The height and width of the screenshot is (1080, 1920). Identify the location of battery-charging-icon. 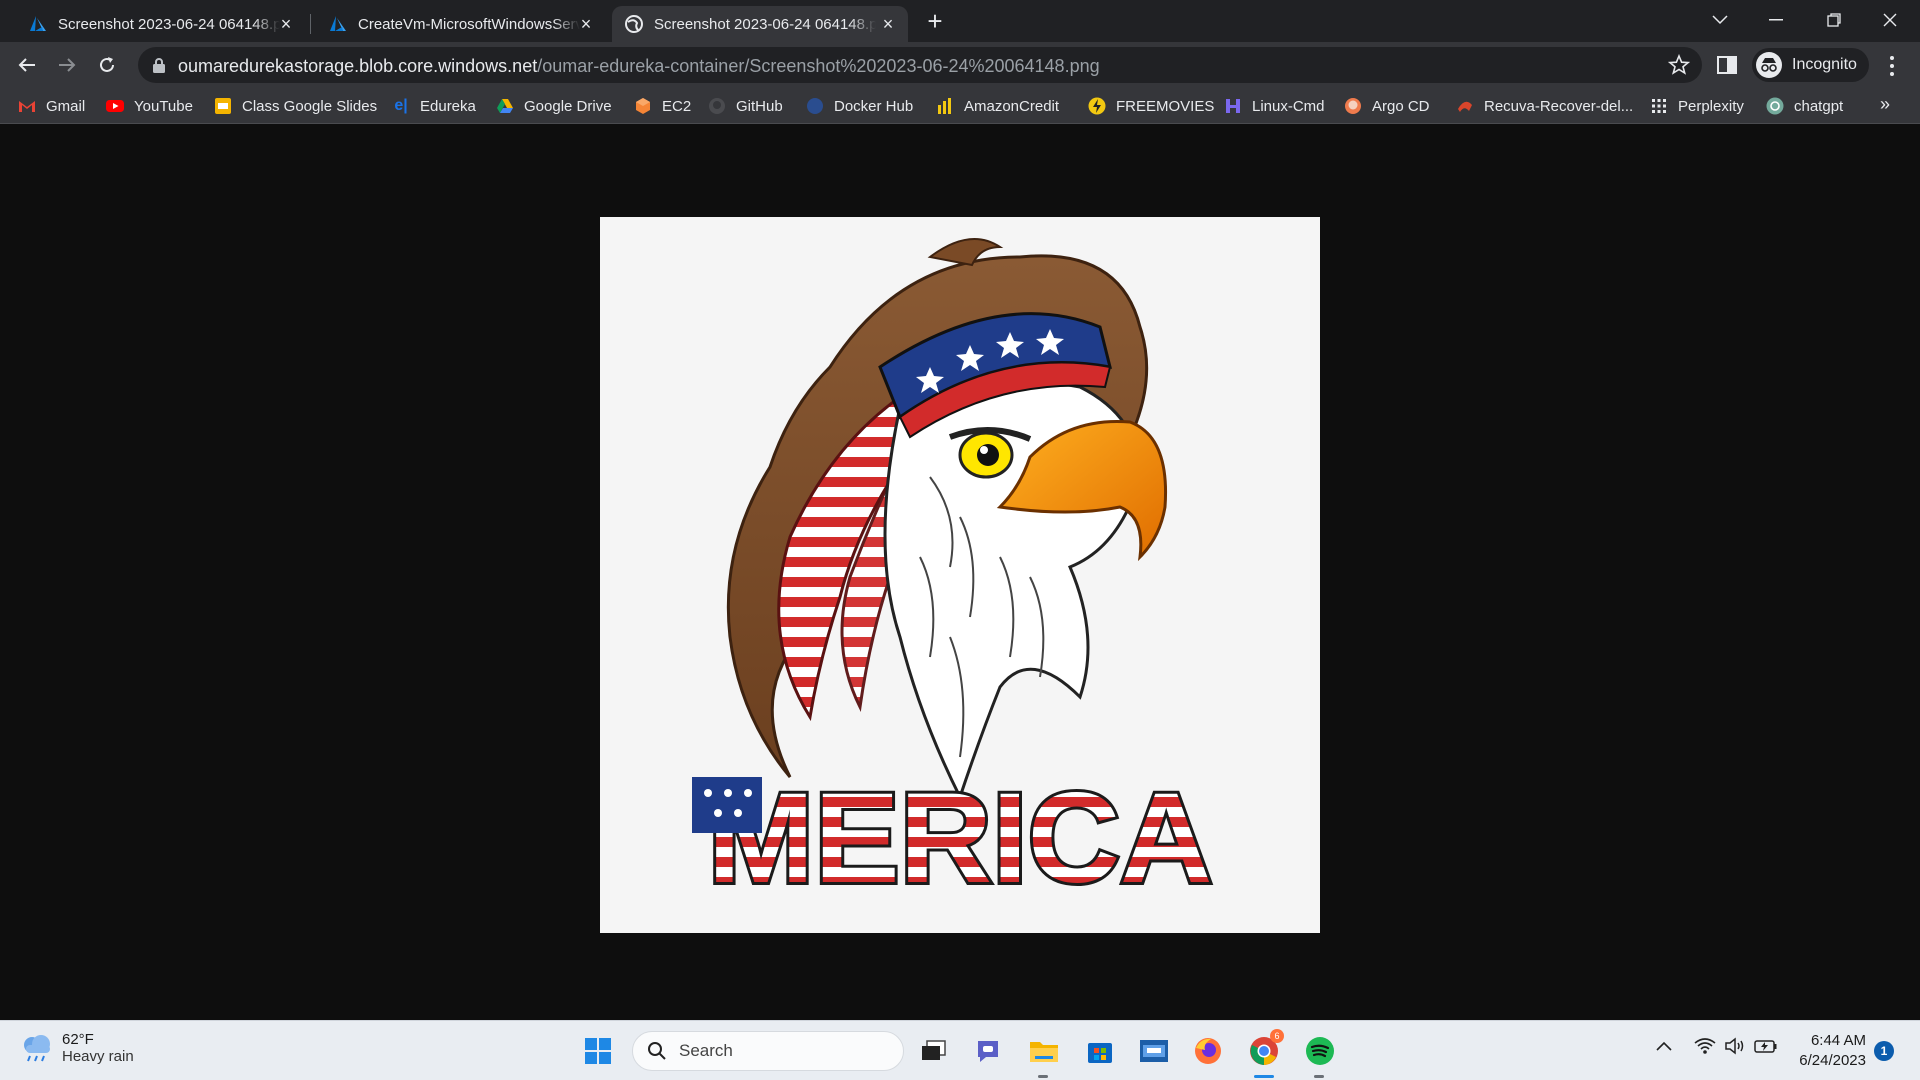
(1765, 1046).